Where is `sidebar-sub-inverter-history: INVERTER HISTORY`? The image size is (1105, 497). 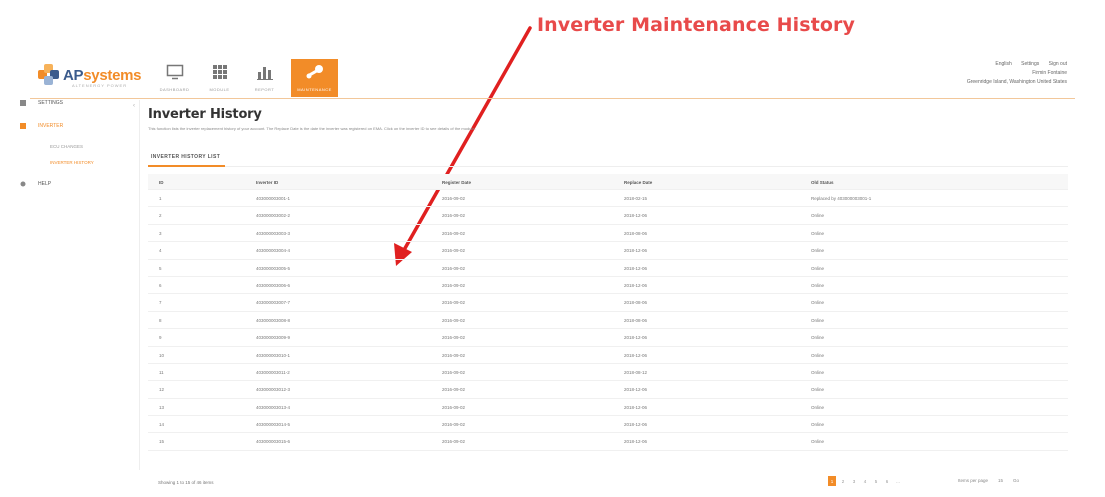
sidebar-sub-inverter-history: INVERTER HISTORY is located at coordinates (72, 162).